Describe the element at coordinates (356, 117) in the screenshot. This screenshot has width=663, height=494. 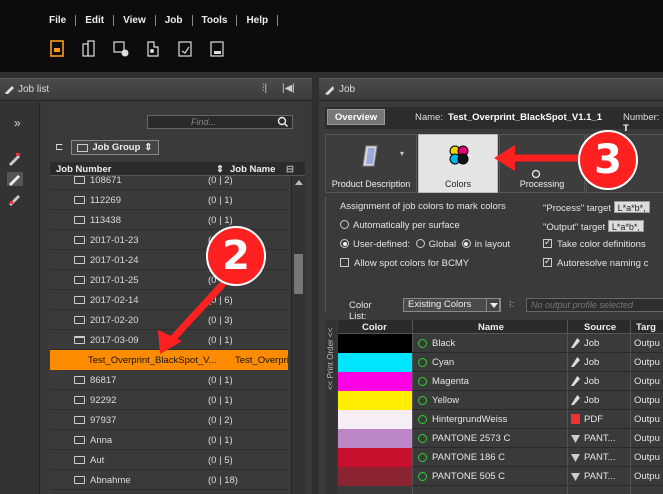
I see `overview-tab: Overview` at that location.